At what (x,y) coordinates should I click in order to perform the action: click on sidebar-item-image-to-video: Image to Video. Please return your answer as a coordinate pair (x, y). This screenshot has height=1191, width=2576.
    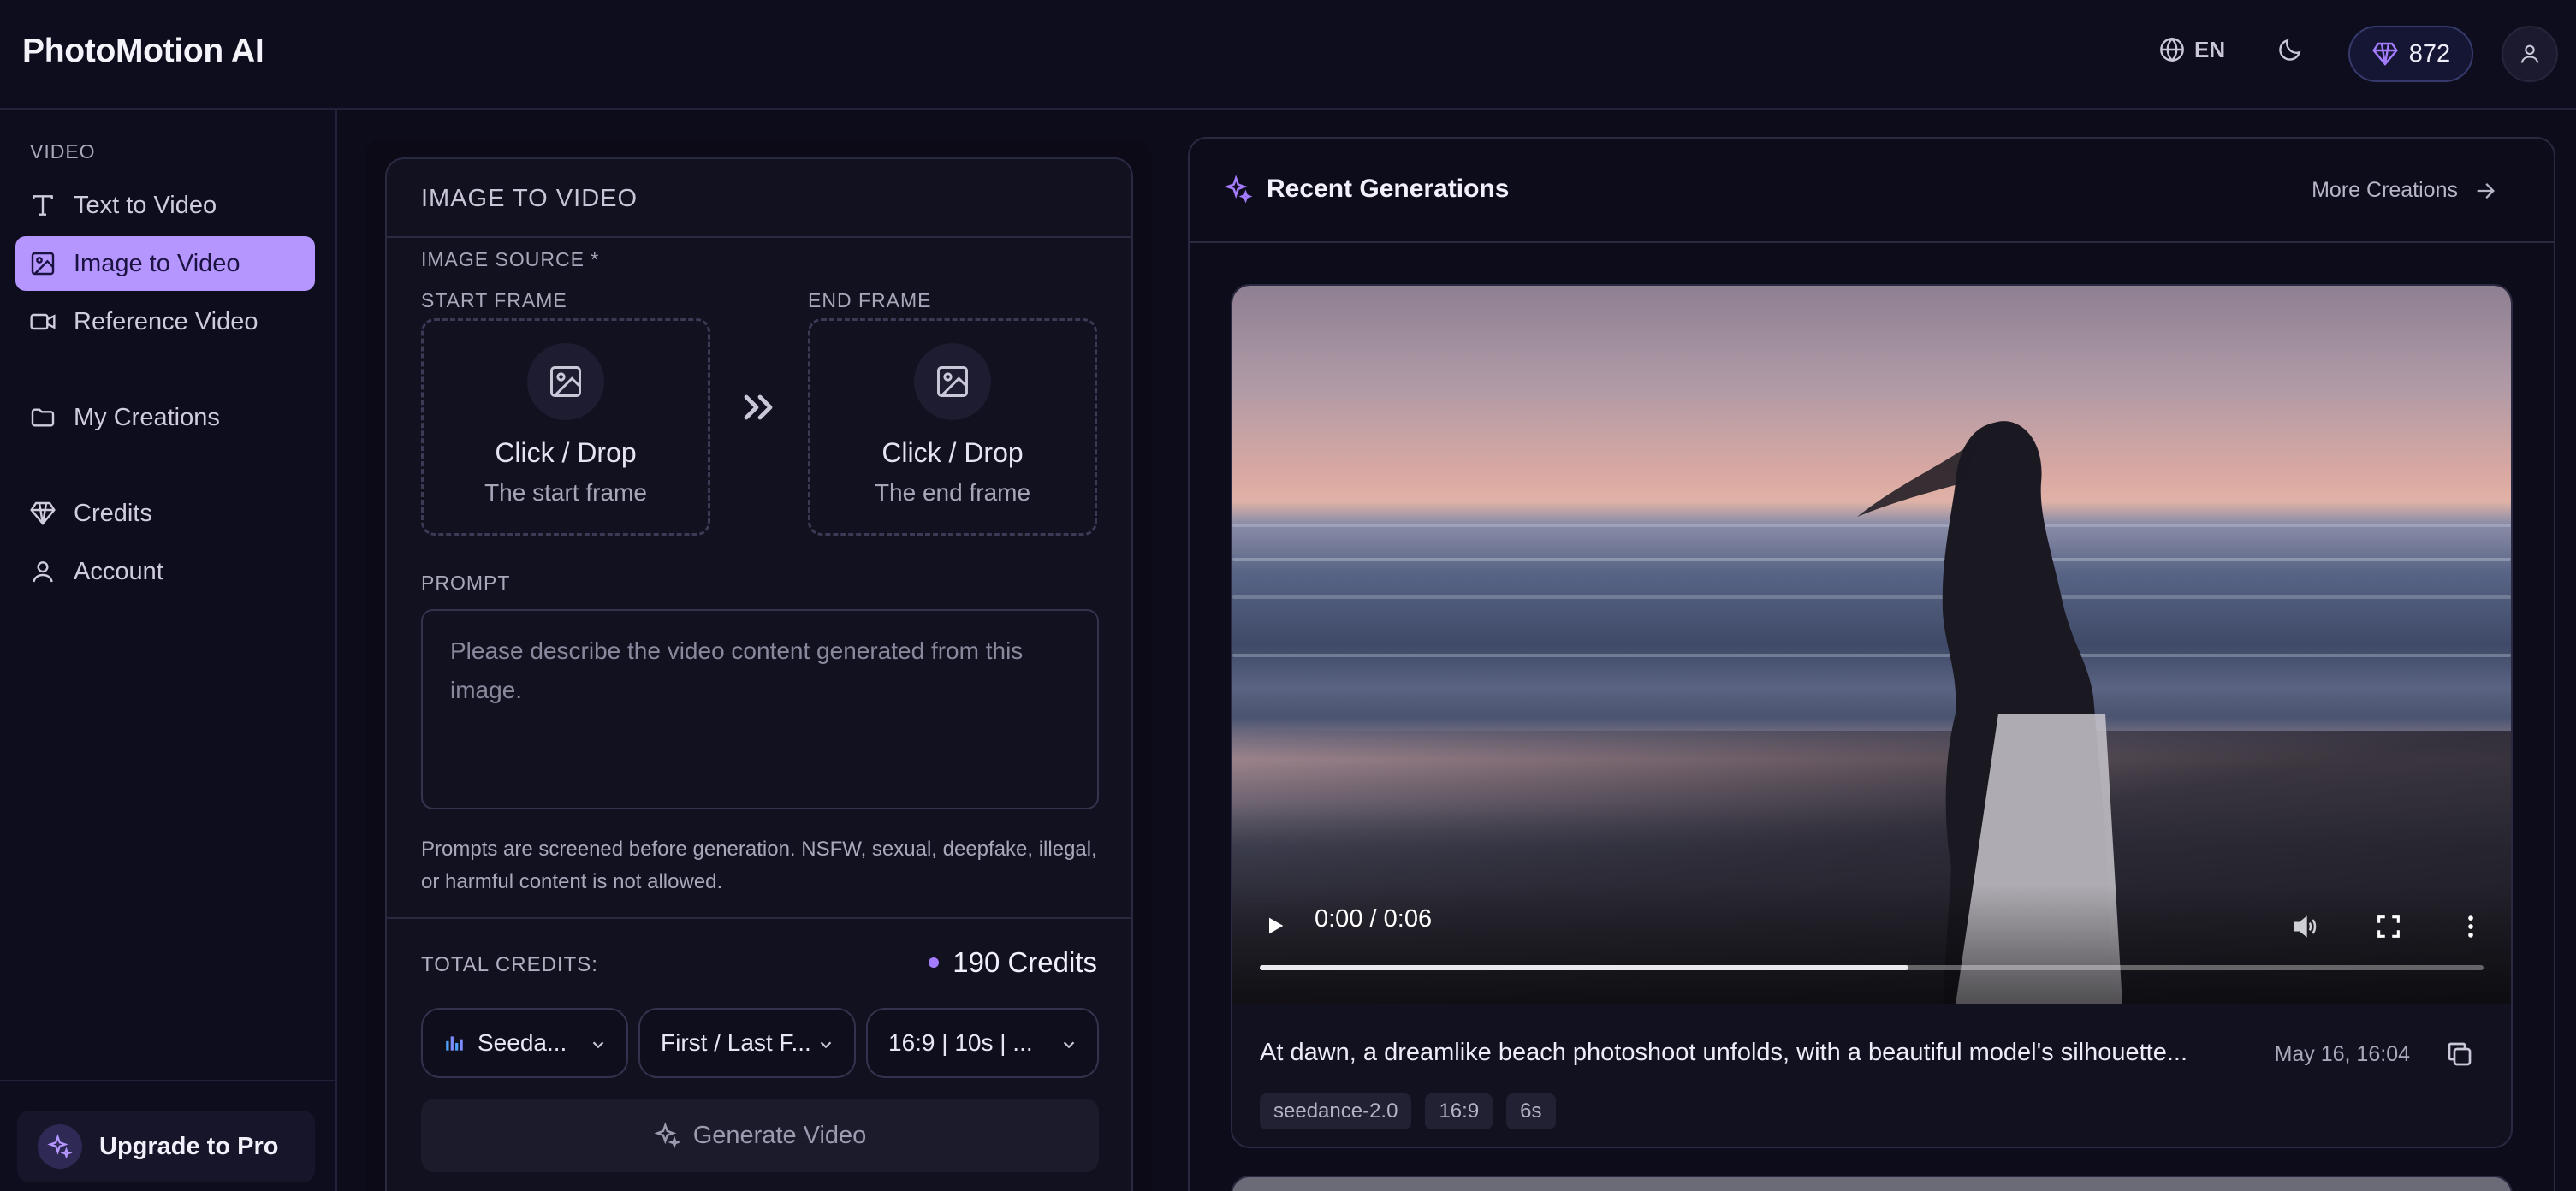
    Looking at the image, I should click on (165, 263).